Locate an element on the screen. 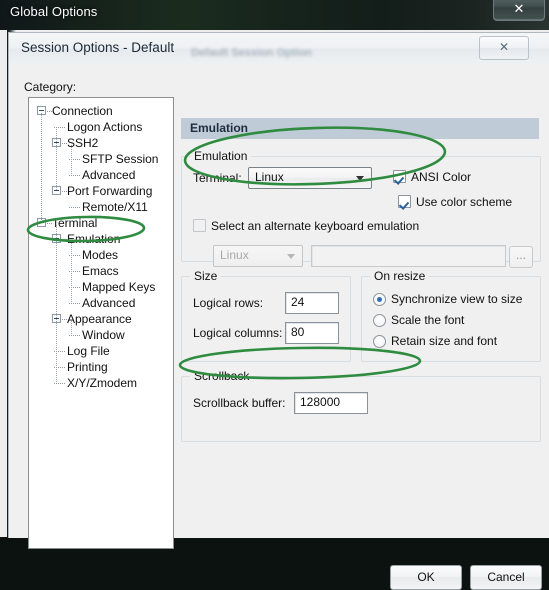 This screenshot has height=590, width=549. terminal-combo-value: Linux is located at coordinates (269, 177).